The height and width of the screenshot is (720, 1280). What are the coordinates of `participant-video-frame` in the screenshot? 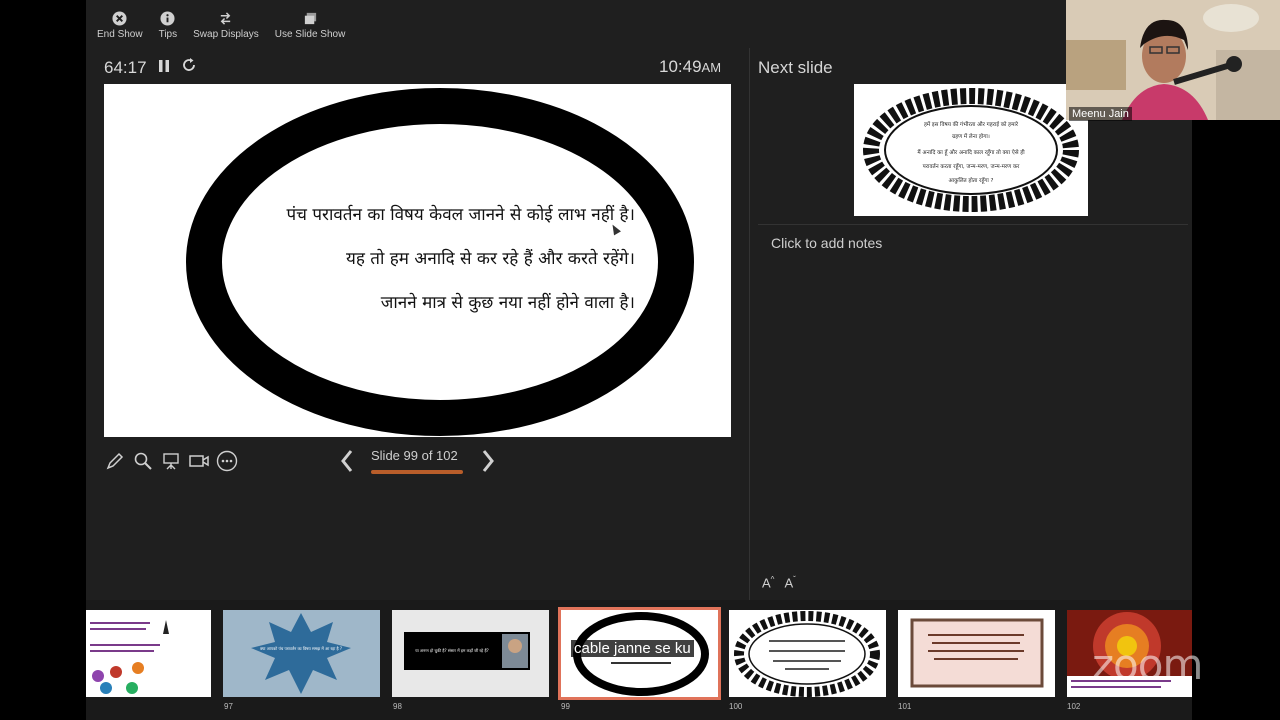 It's located at (1173, 60).